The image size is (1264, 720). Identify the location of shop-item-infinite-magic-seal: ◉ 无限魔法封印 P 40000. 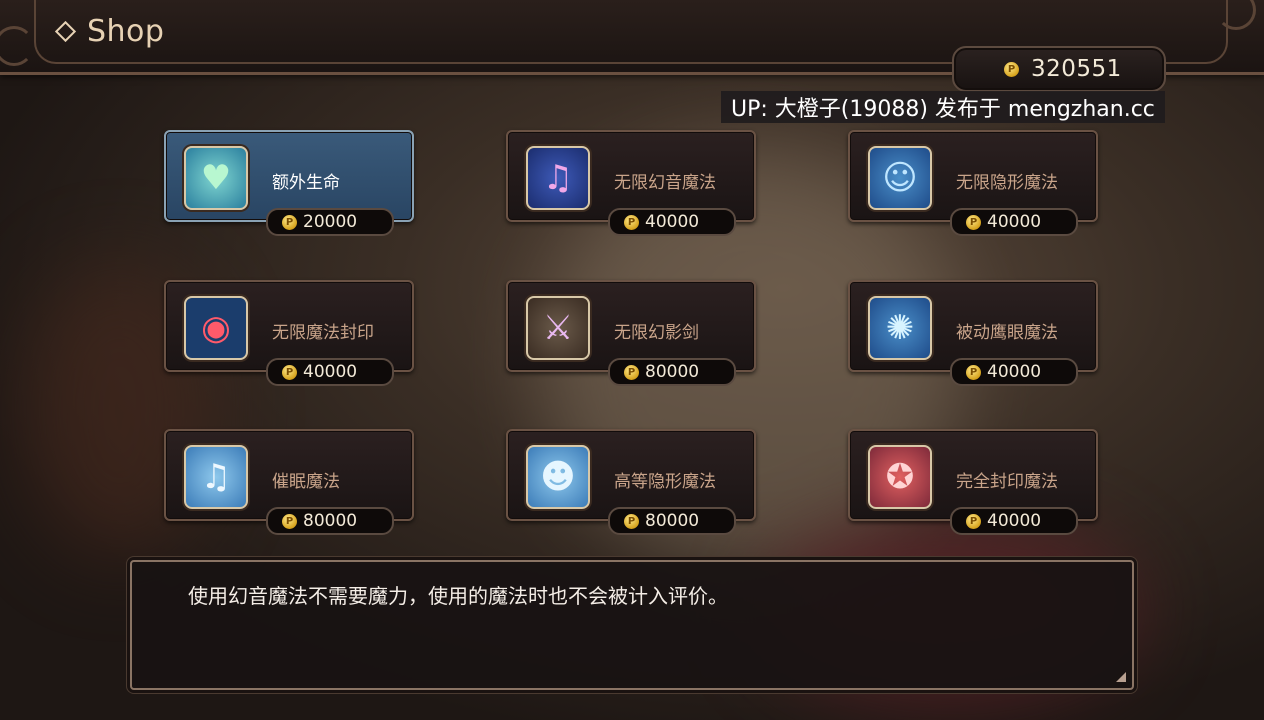
(289, 333).